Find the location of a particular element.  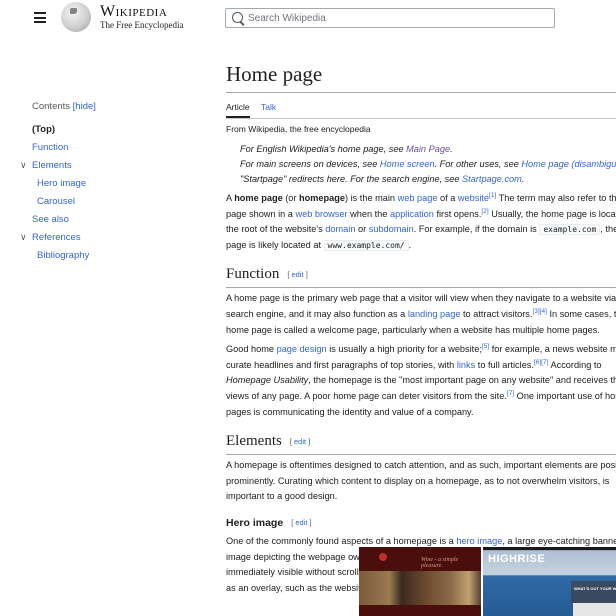

link-landing-page: landing page is located at coordinates (434, 314).